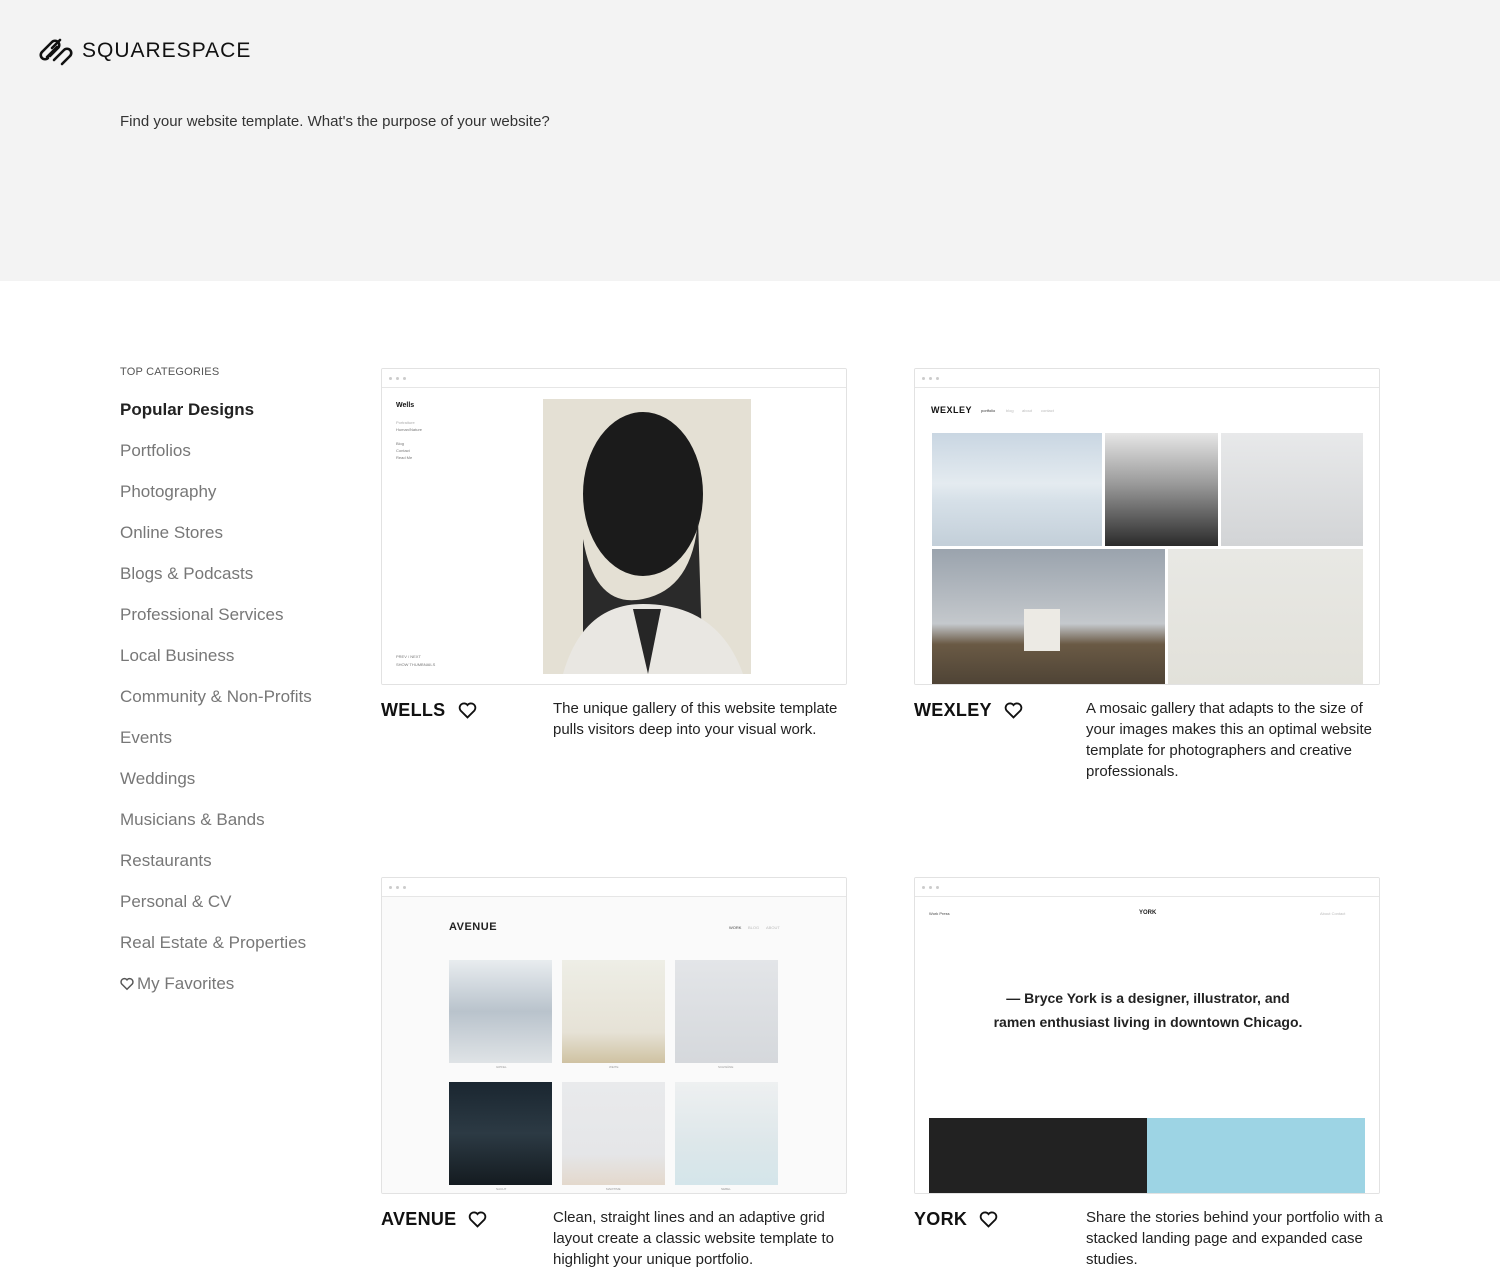 The image size is (1500, 1270). I want to click on sidebar-item-label: Musicians & Bands, so click(192, 819).